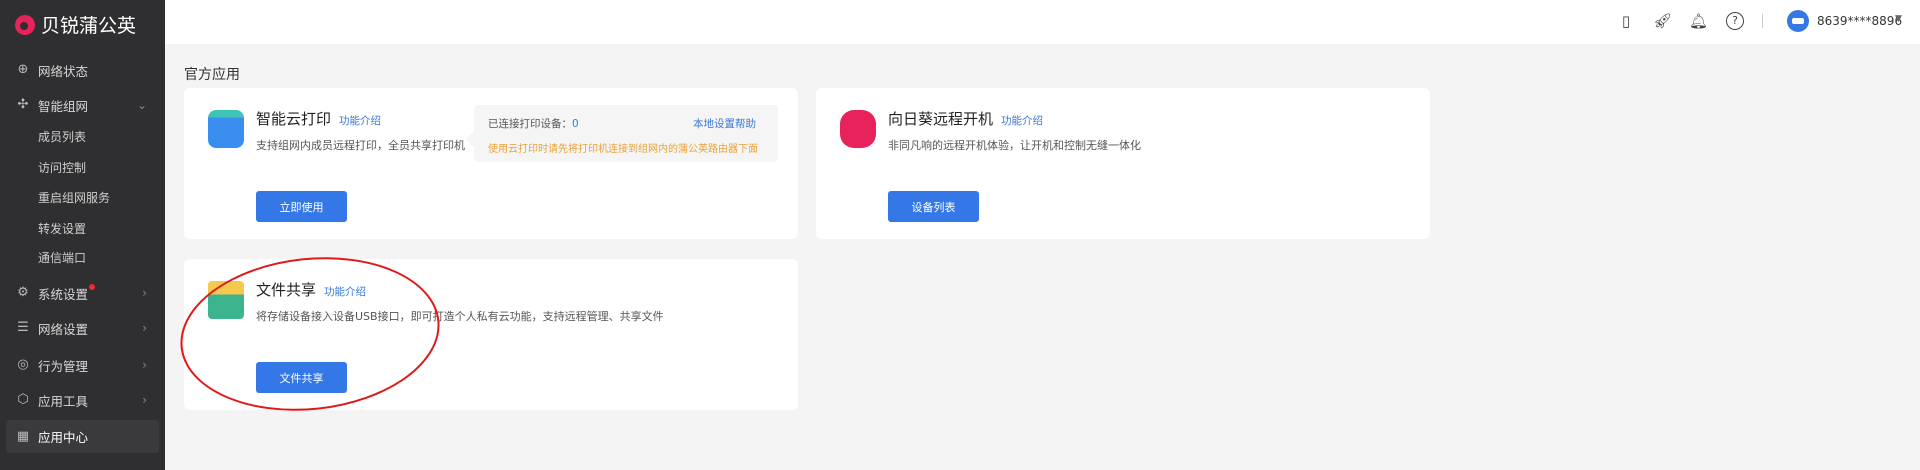 This screenshot has width=1920, height=470. Describe the element at coordinates (1762, 21) in the screenshot. I see `header-divider` at that location.